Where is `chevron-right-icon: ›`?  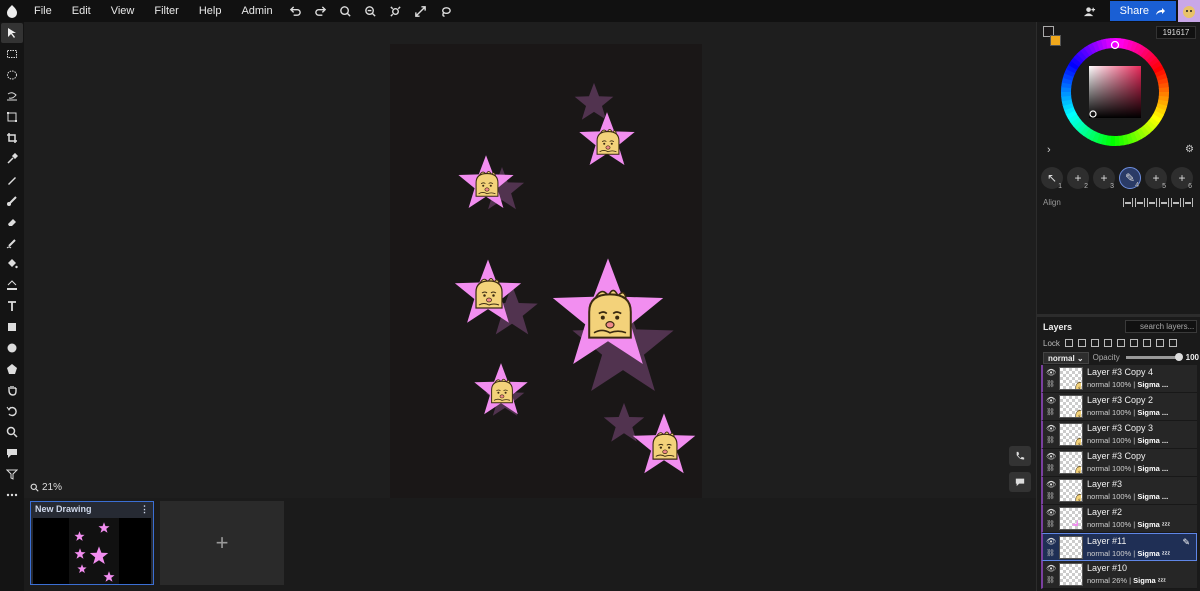 chevron-right-icon: › is located at coordinates (1049, 150).